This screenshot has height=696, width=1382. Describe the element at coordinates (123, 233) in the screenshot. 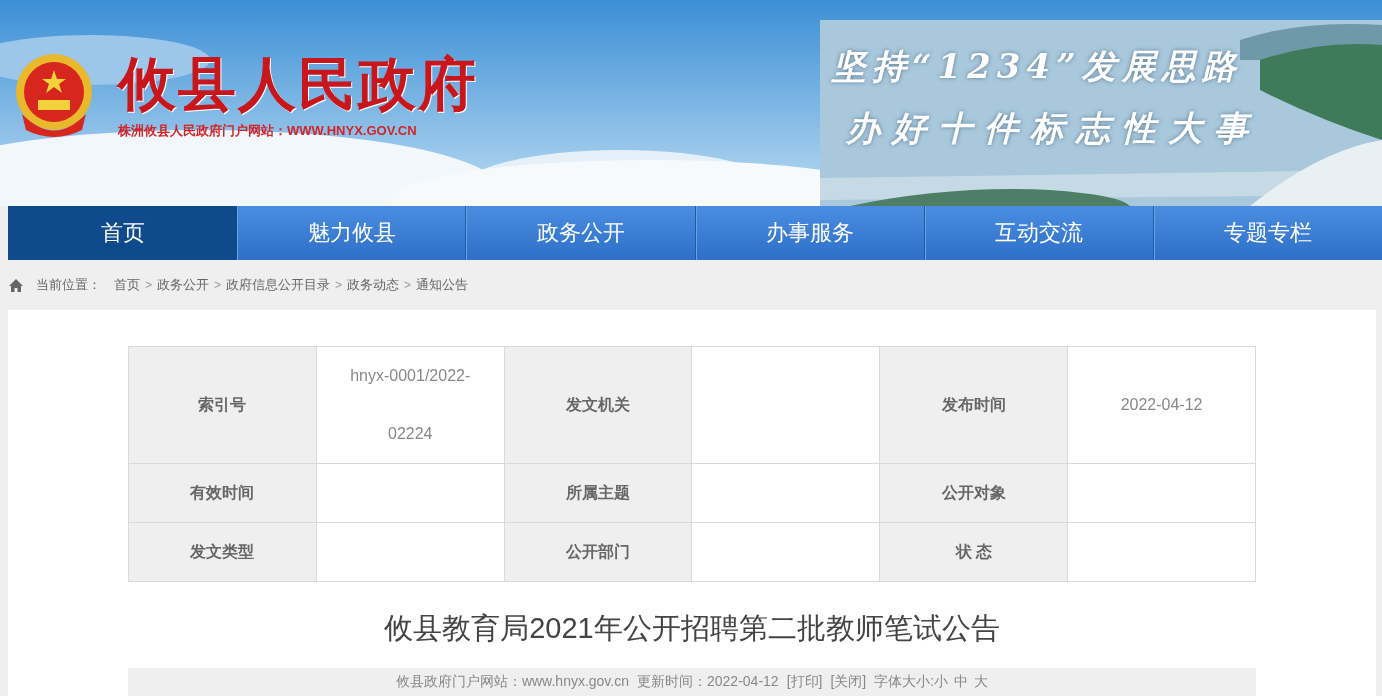

I see `nav-tab: 首页` at that location.